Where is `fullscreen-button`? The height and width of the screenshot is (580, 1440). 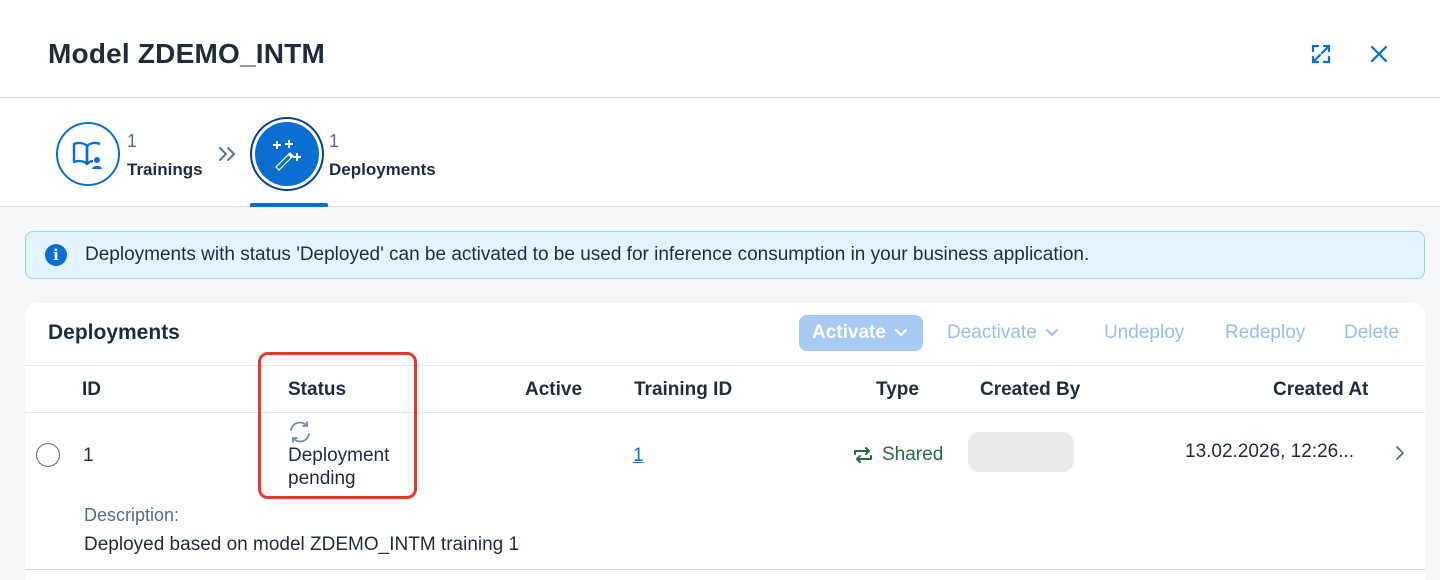
fullscreen-button is located at coordinates (1321, 54).